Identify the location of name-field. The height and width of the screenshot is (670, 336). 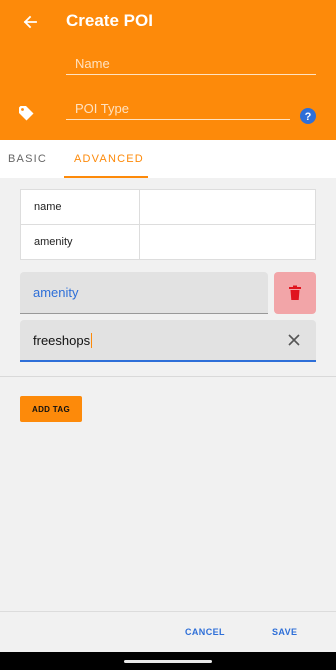
(191, 63).